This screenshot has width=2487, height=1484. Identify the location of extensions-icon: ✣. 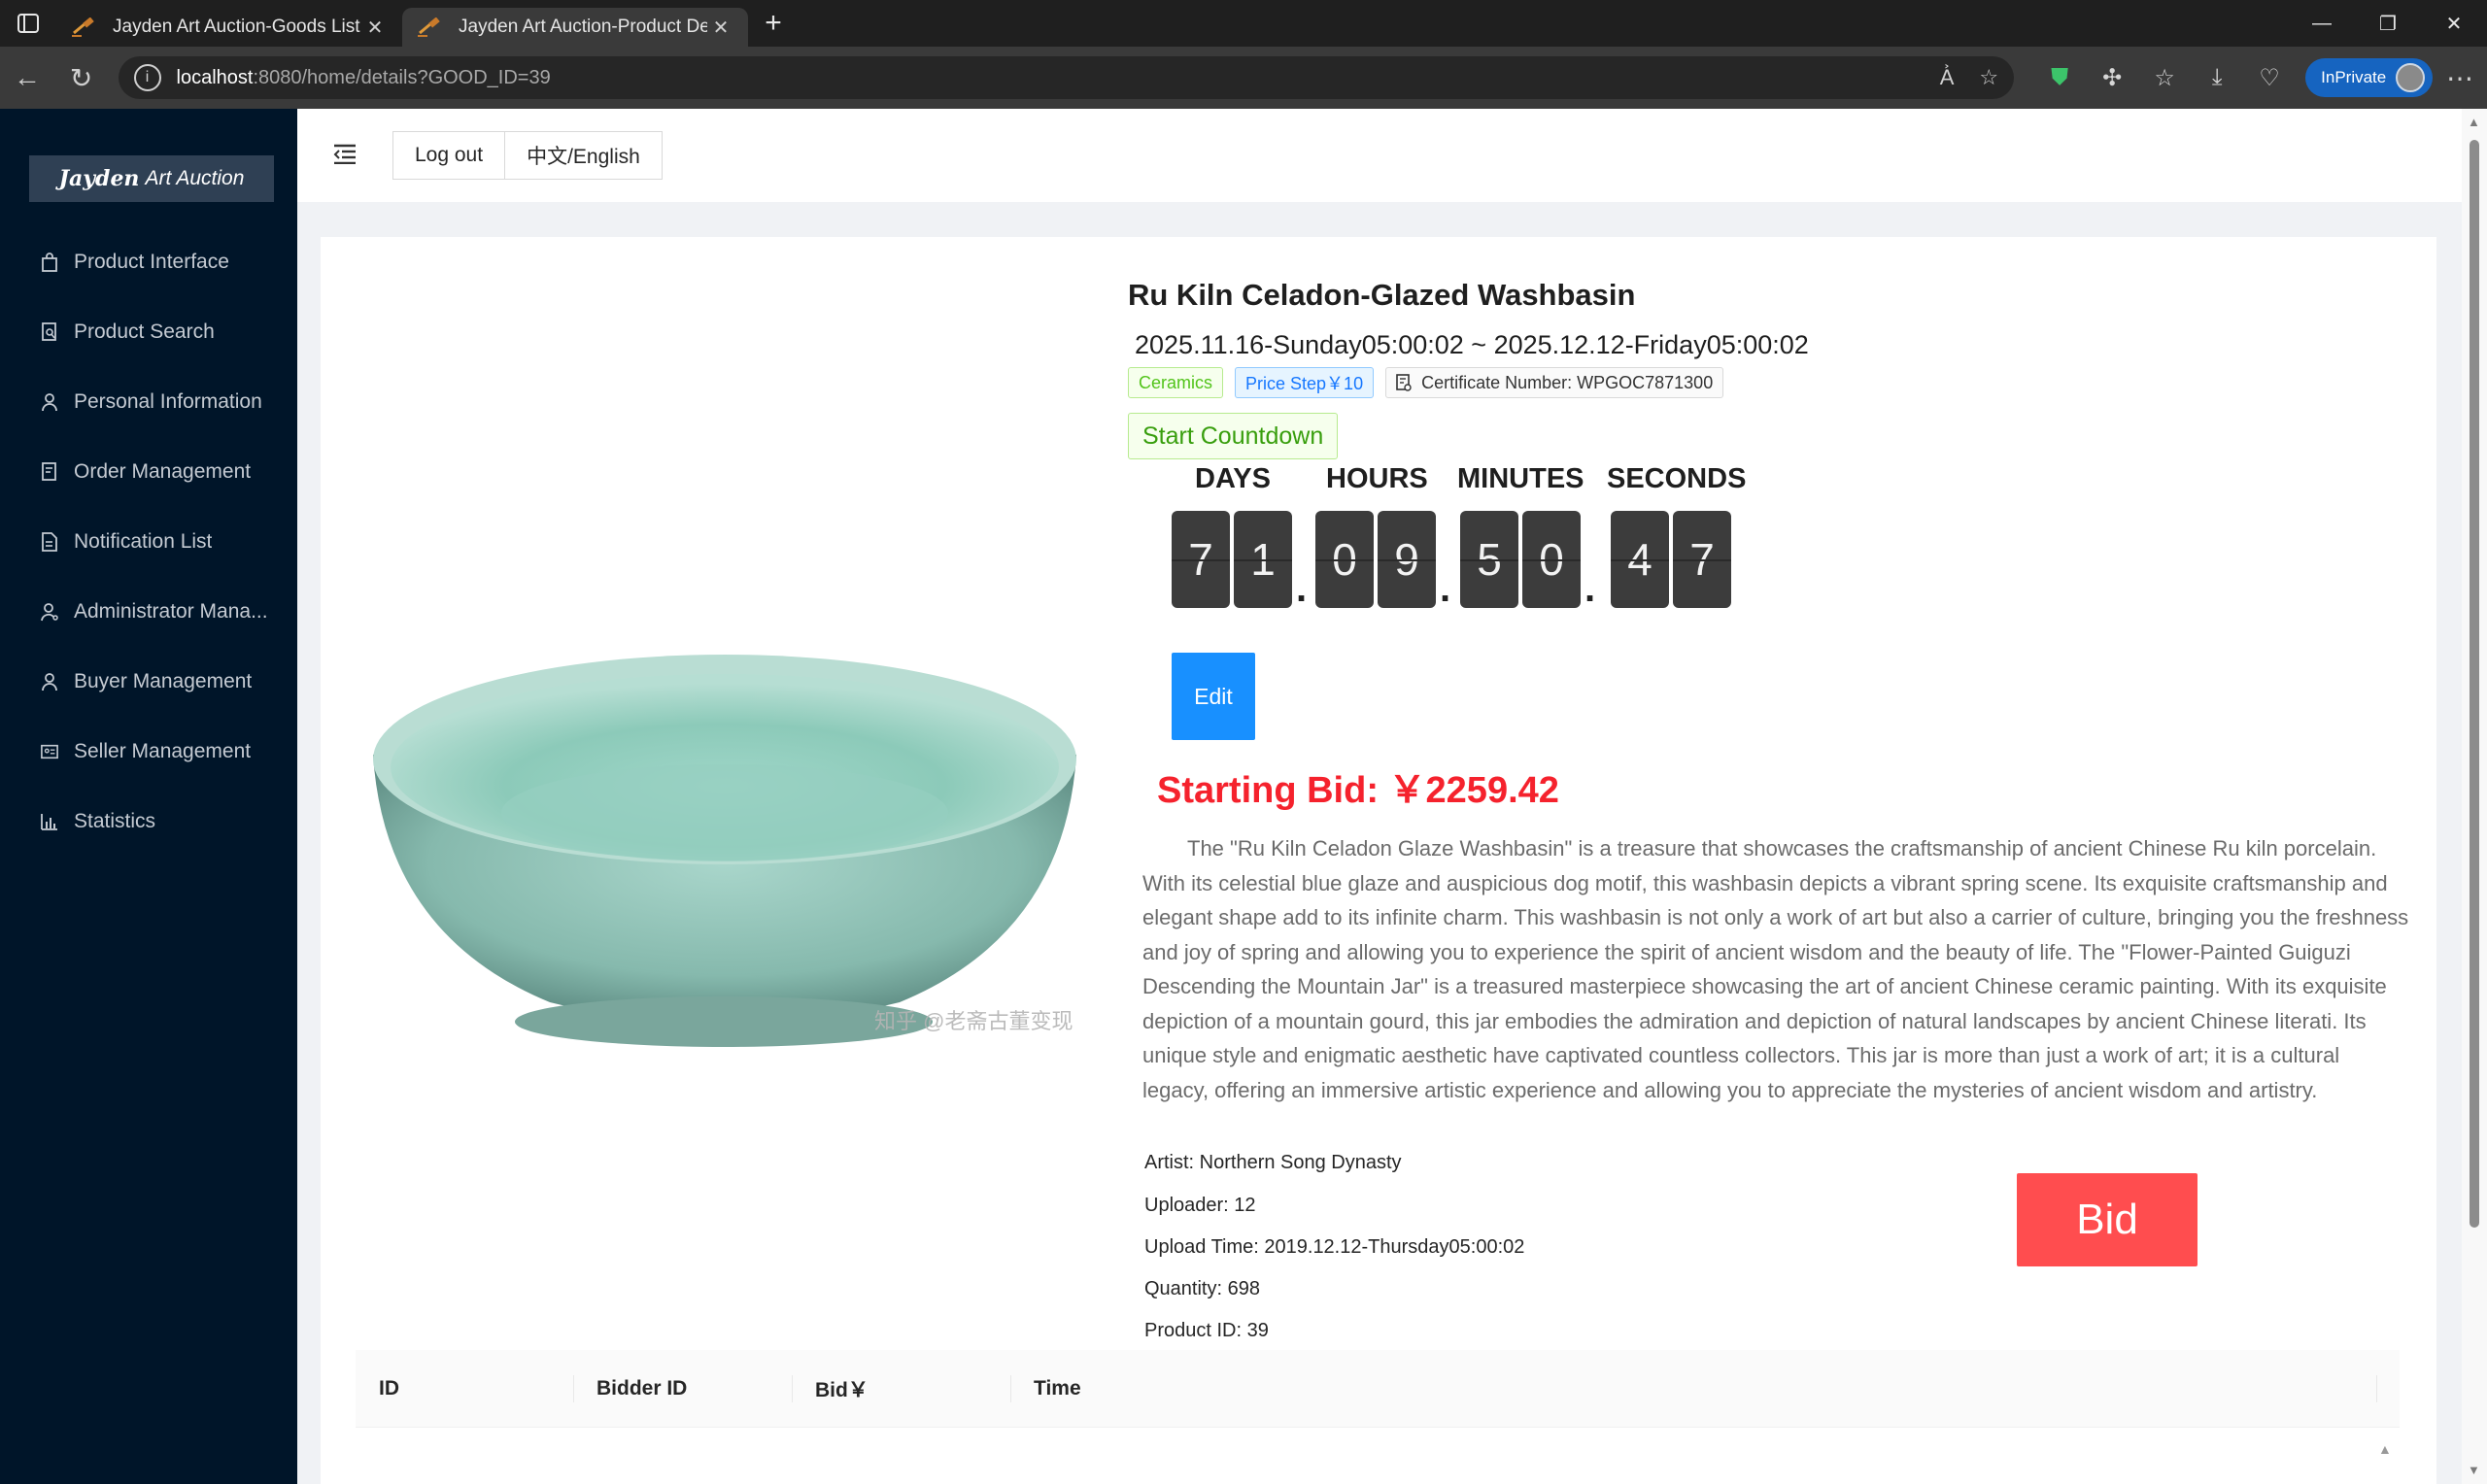
(2112, 78).